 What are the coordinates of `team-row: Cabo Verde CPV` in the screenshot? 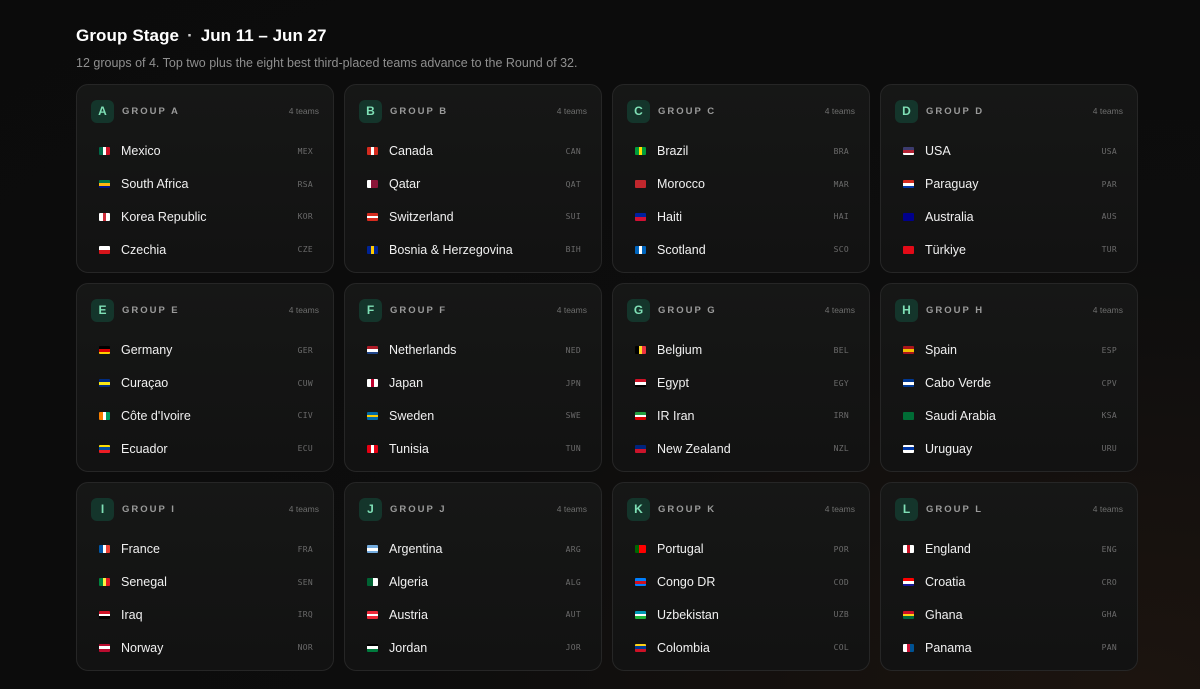 It's located at (1009, 383).